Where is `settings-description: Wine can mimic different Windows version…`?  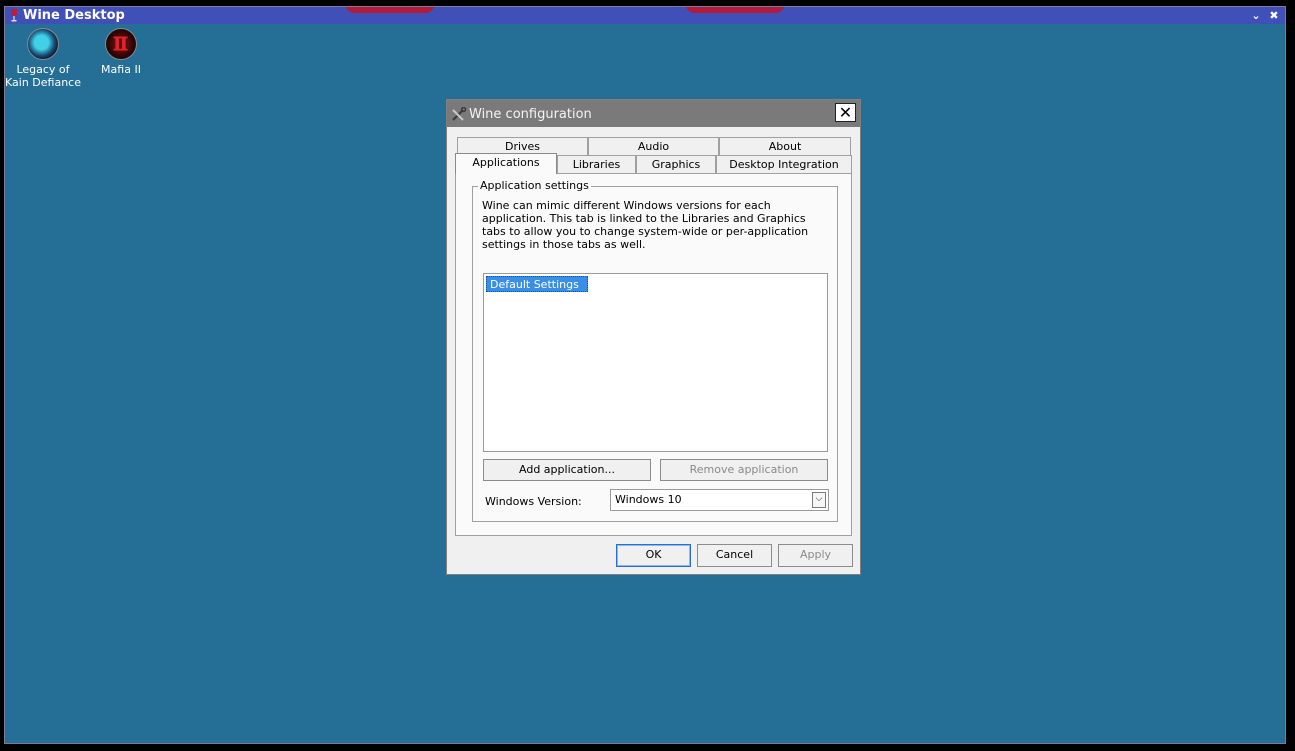 settings-description: Wine can mimic different Windows version… is located at coordinates (645, 225).